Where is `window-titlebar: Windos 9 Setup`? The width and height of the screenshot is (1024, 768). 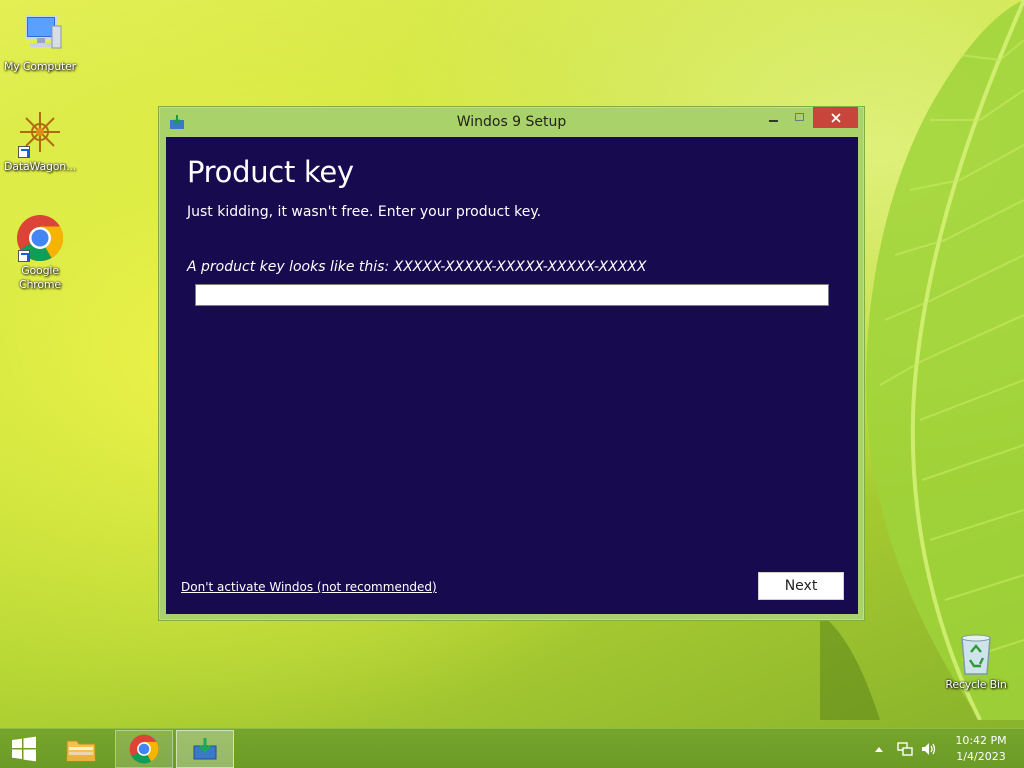 window-titlebar: Windos 9 Setup is located at coordinates (511, 122).